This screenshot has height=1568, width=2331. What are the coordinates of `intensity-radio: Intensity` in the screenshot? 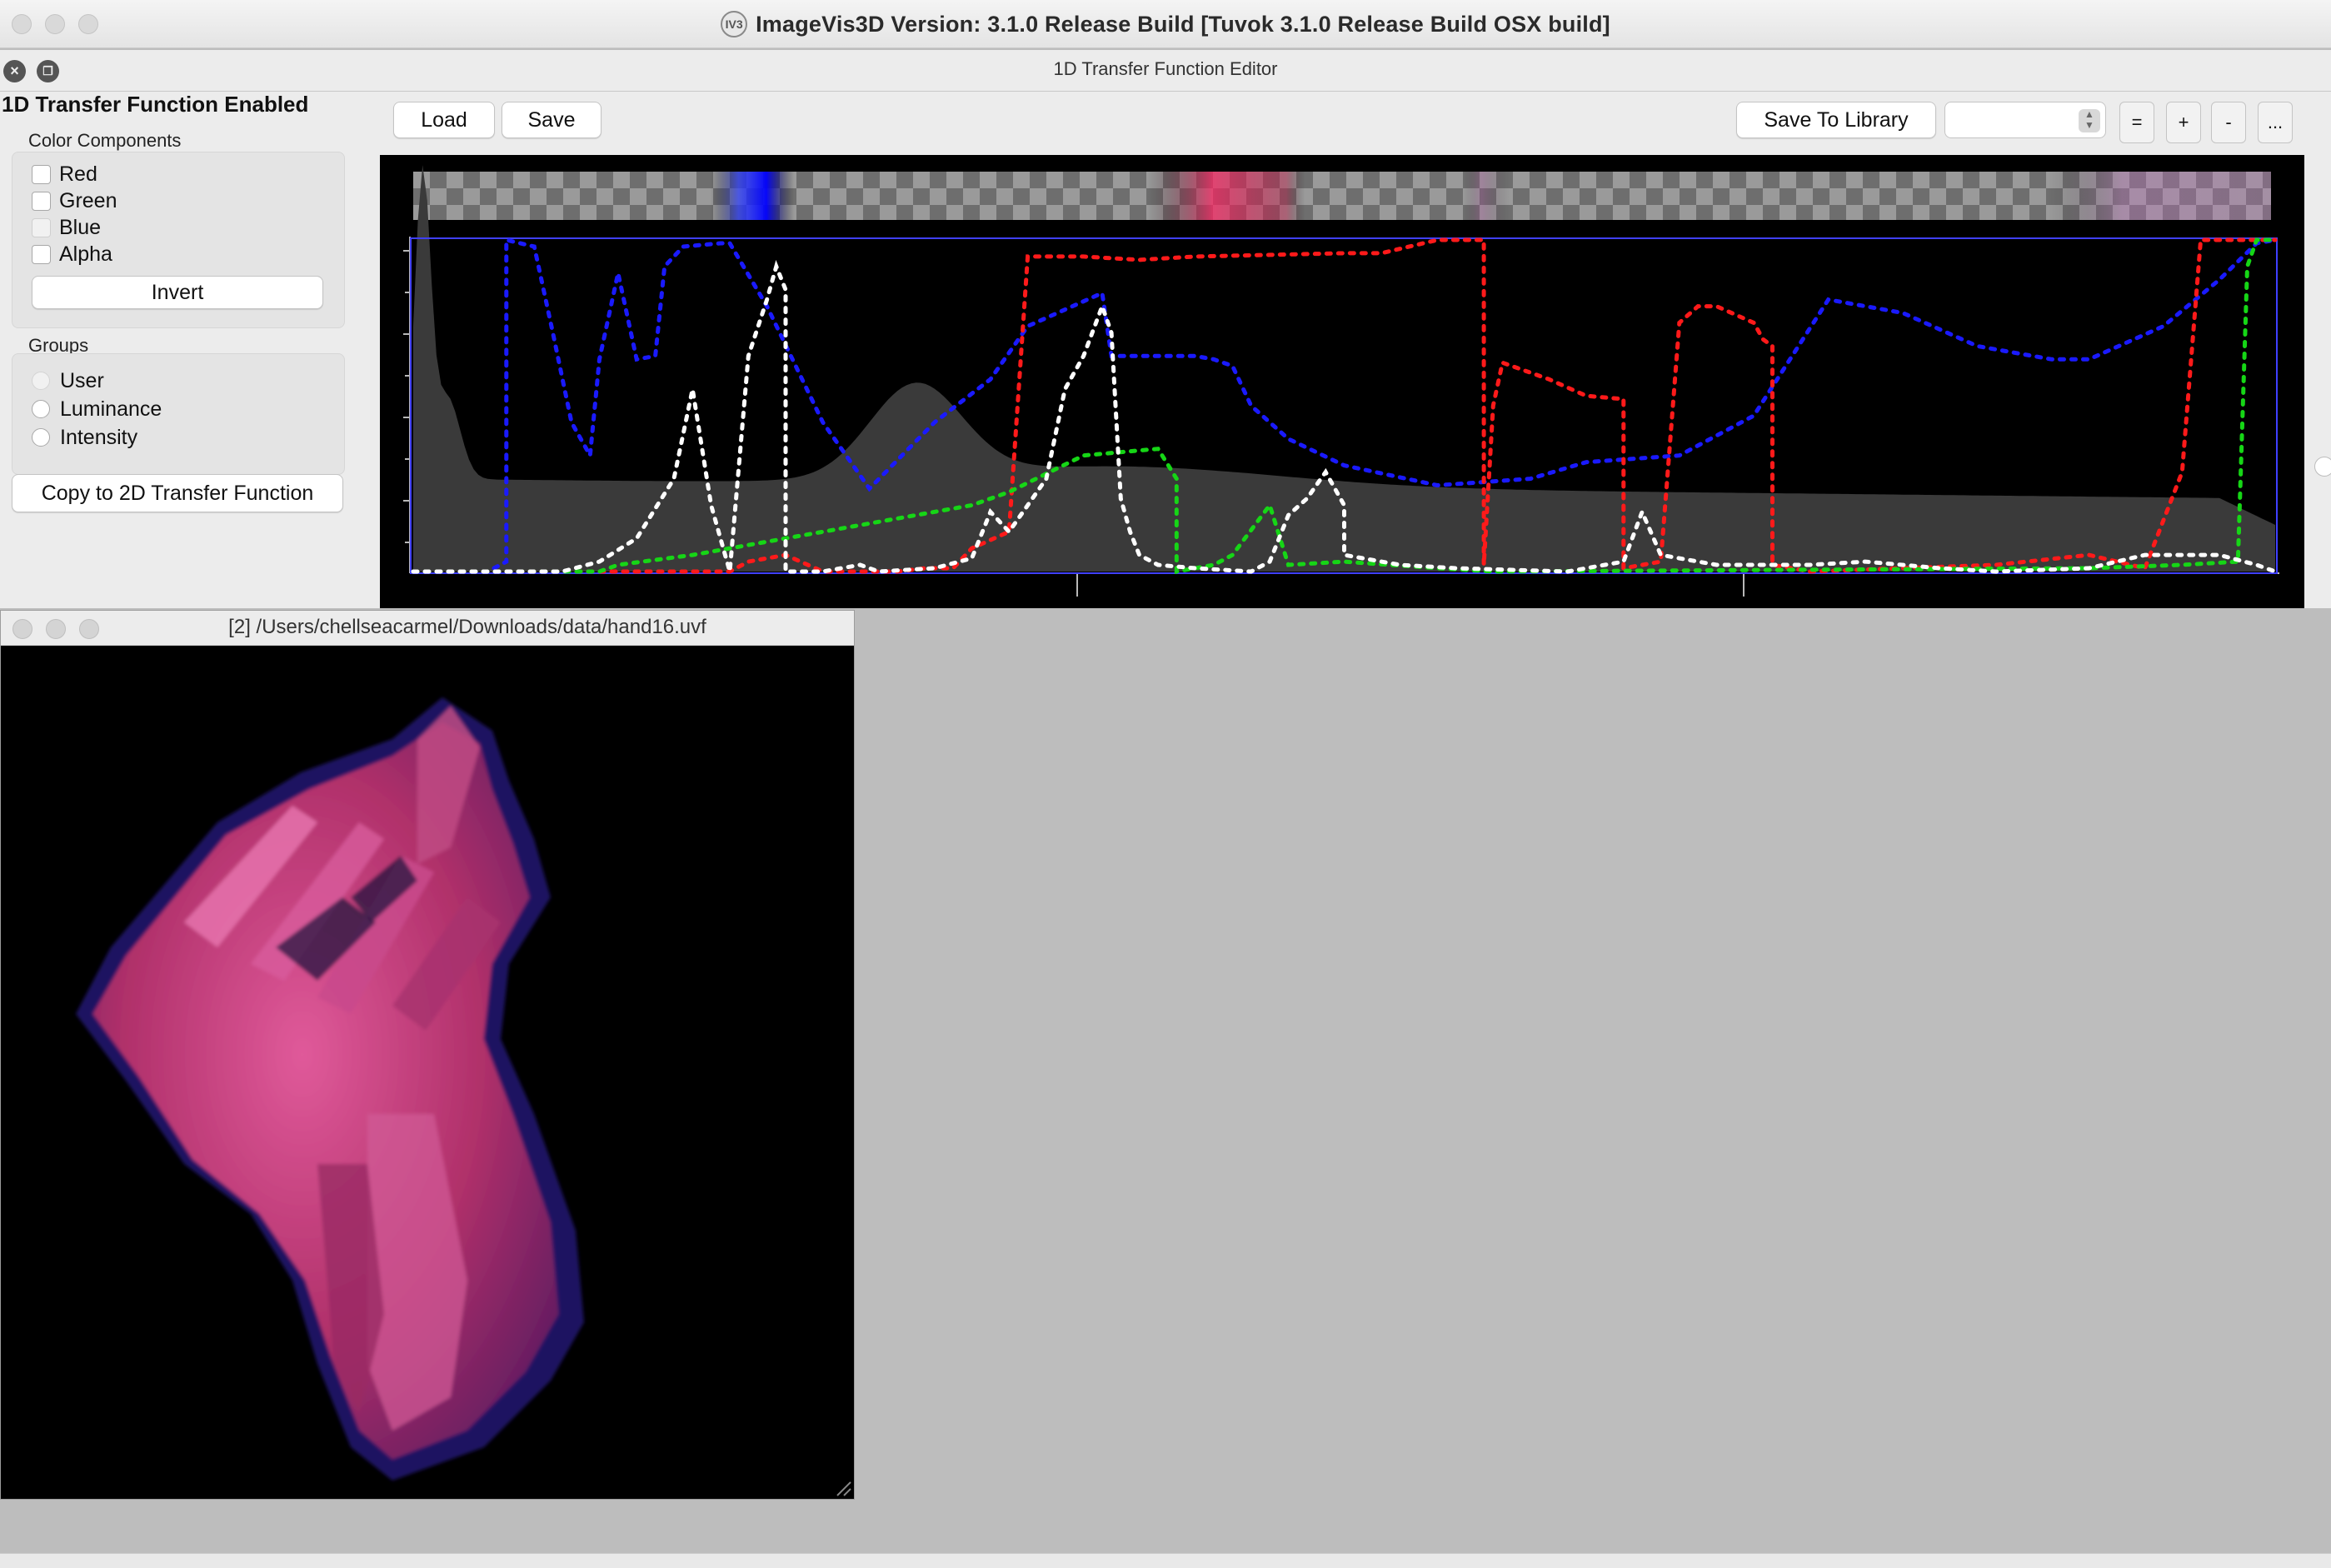 It's located at (85, 437).